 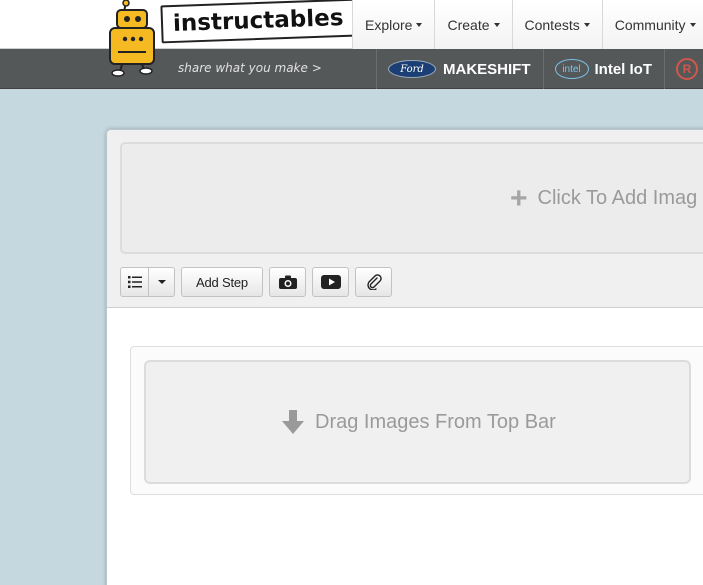 I want to click on nav-explore: Explore, so click(x=393, y=24).